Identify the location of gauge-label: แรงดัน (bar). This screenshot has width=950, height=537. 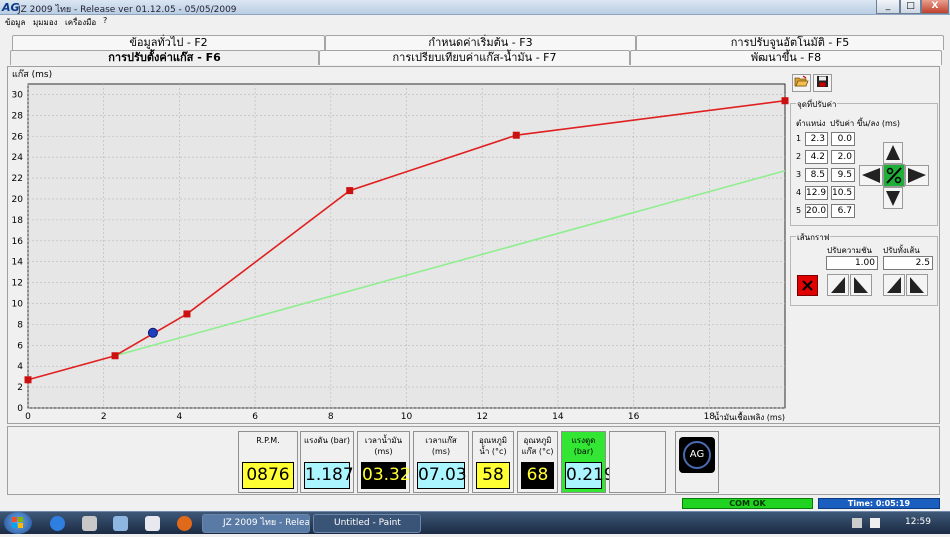
(327, 440).